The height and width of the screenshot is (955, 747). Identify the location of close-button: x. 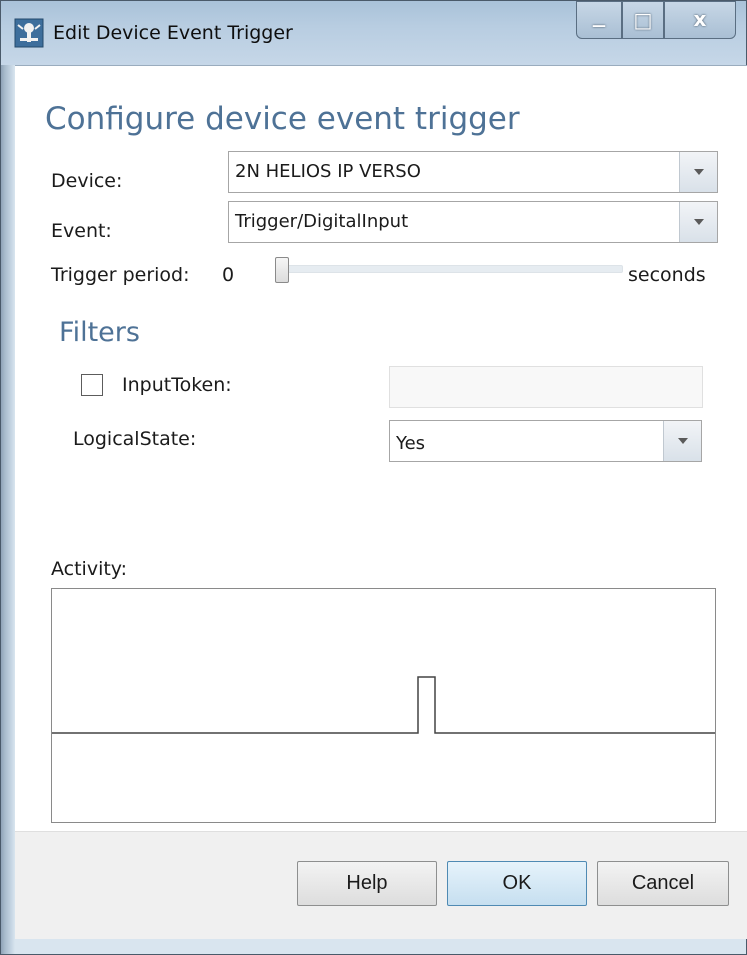
(700, 20).